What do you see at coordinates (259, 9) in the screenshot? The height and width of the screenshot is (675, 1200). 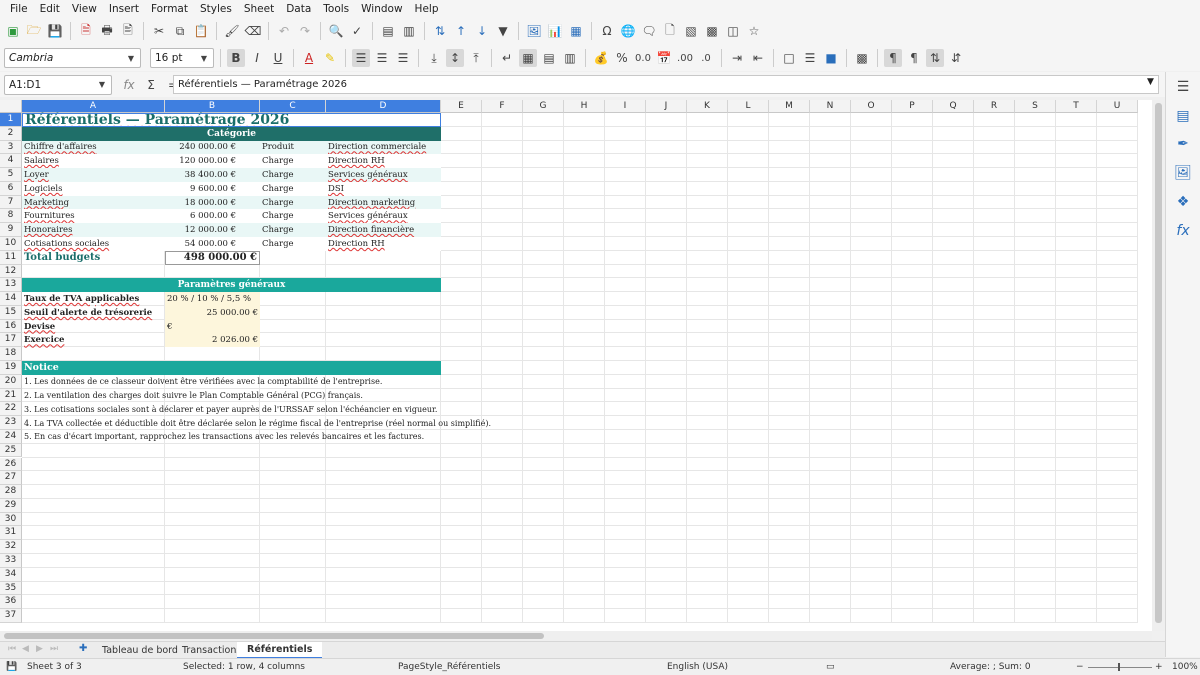 I see `menu-sheet: Sheet` at bounding box center [259, 9].